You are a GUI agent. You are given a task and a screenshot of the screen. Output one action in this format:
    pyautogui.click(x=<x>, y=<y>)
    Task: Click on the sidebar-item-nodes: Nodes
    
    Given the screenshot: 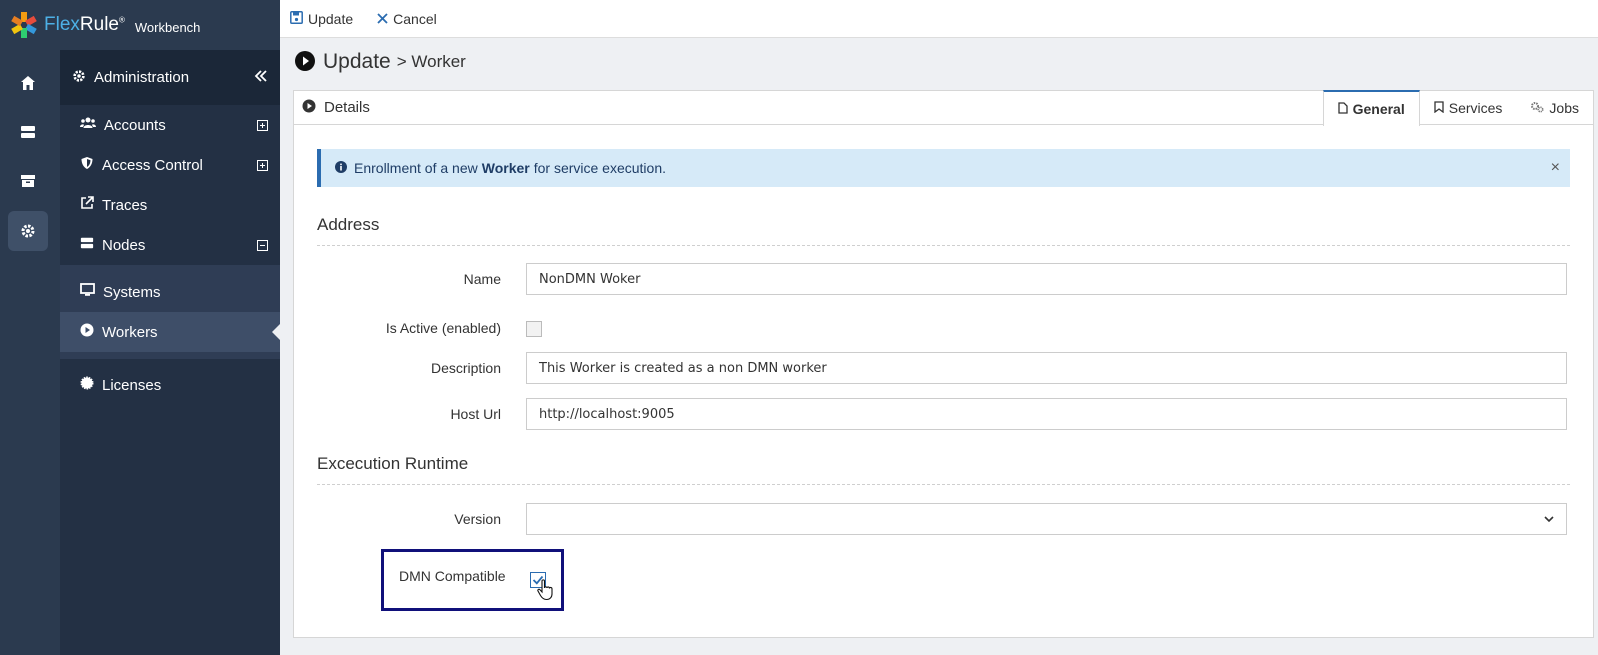 What is the action you would take?
    pyautogui.click(x=170, y=245)
    